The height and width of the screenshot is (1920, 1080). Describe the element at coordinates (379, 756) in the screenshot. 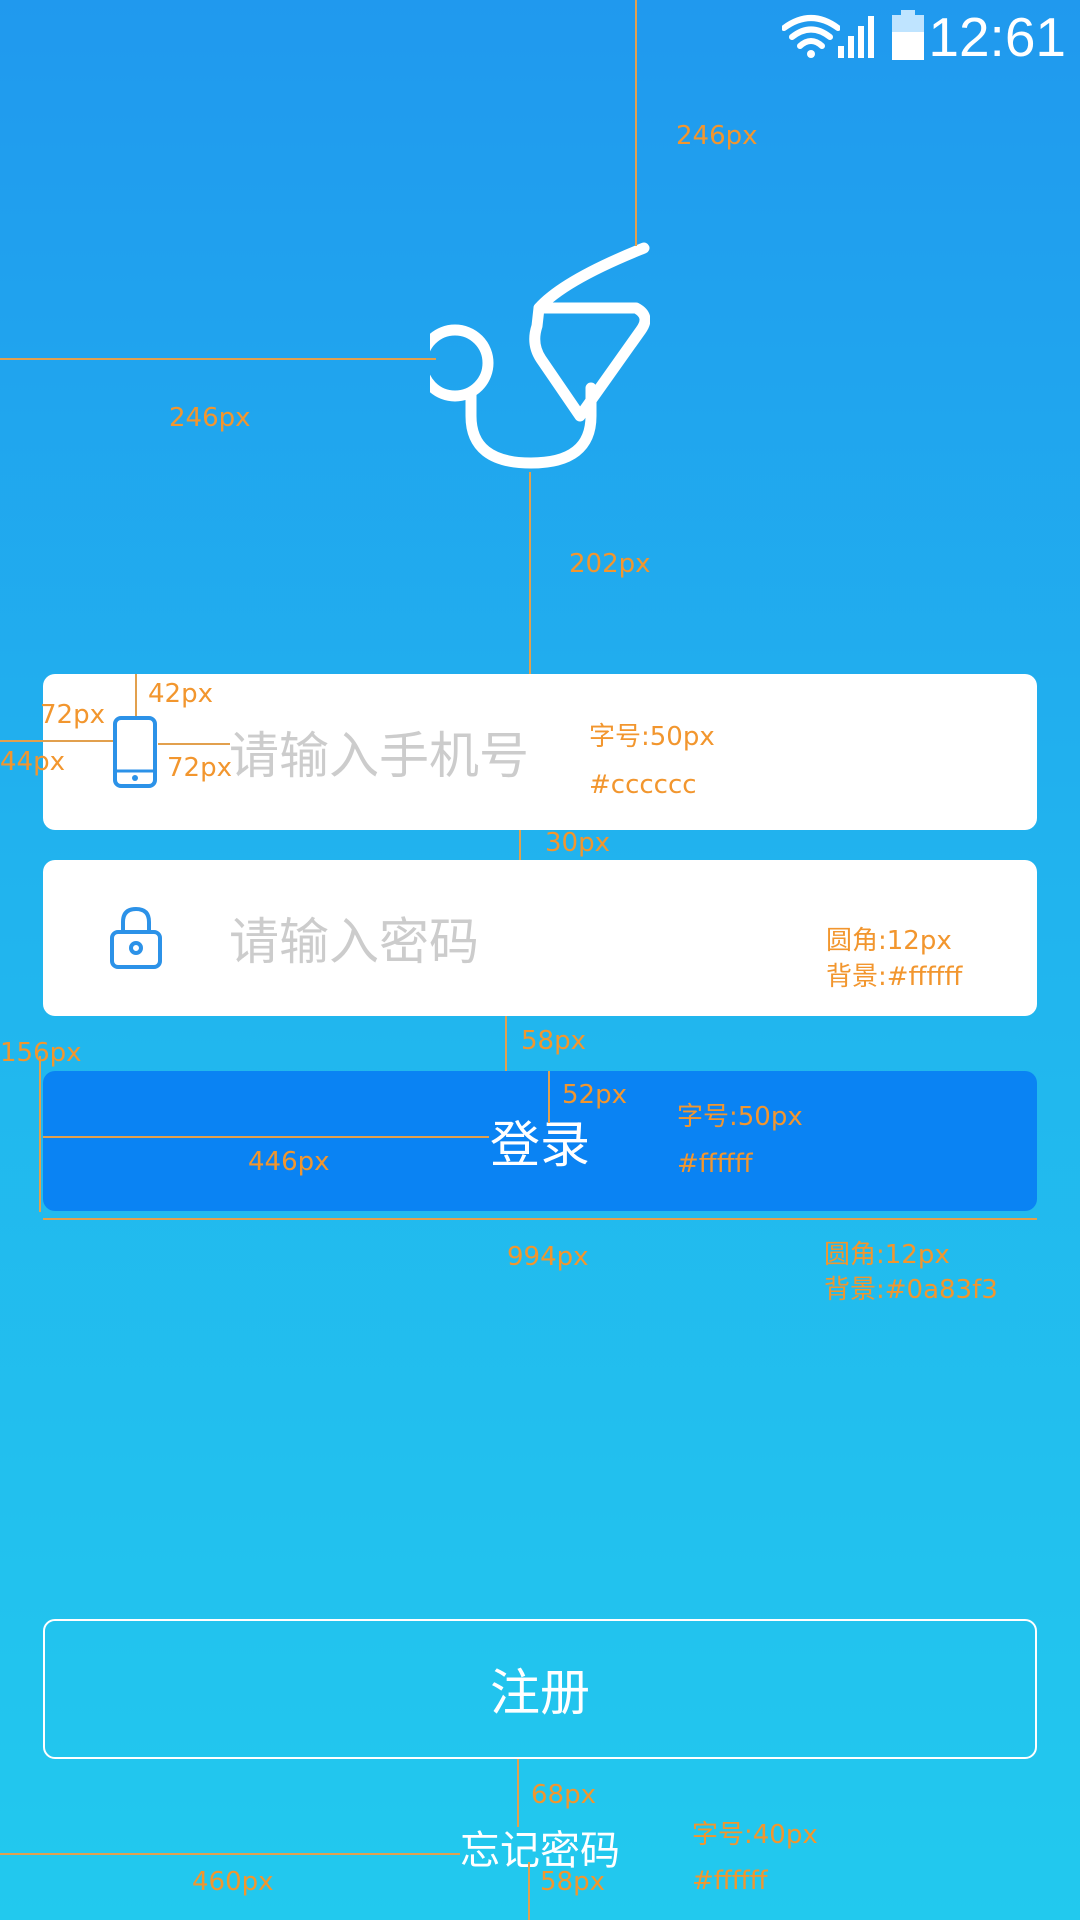

I see `phone-placeholder: 请输入手机号` at that location.